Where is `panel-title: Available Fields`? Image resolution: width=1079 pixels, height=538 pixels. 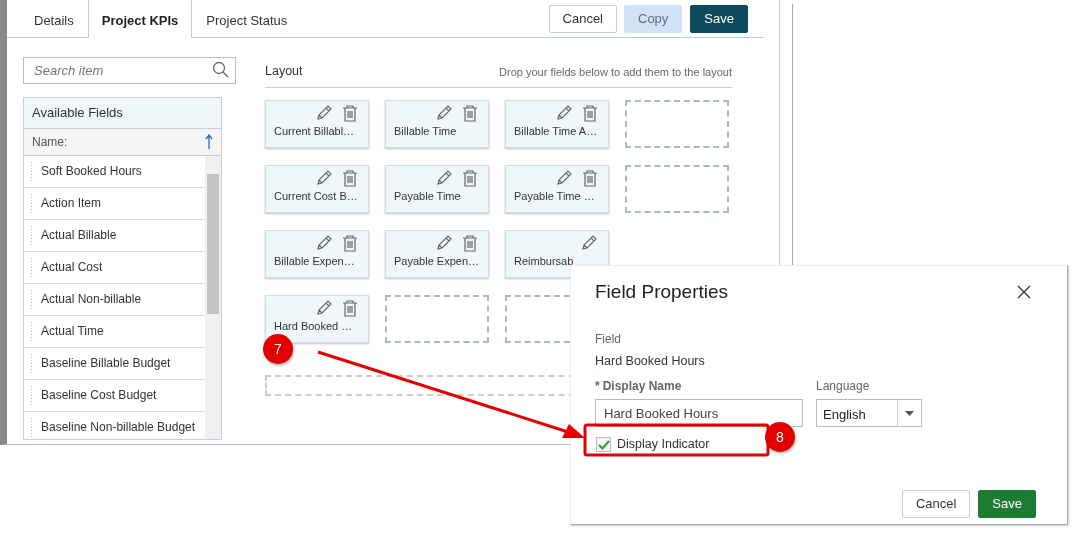 panel-title: Available Fields is located at coordinates (122, 113).